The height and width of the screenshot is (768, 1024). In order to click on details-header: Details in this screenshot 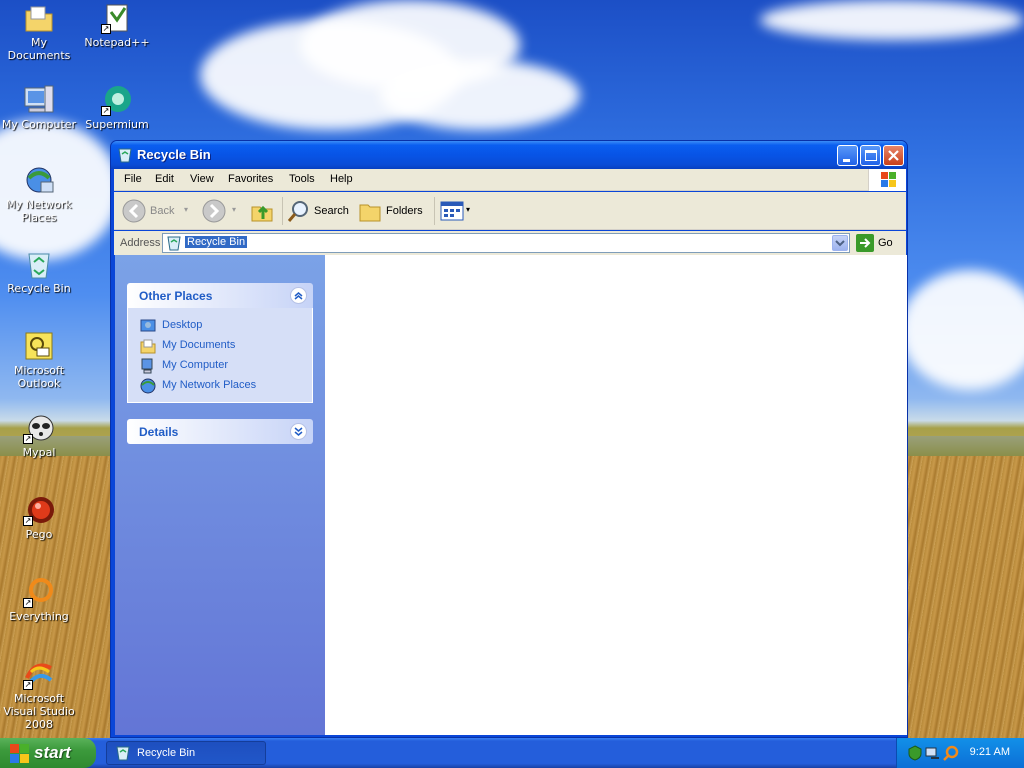, I will do `click(220, 431)`.